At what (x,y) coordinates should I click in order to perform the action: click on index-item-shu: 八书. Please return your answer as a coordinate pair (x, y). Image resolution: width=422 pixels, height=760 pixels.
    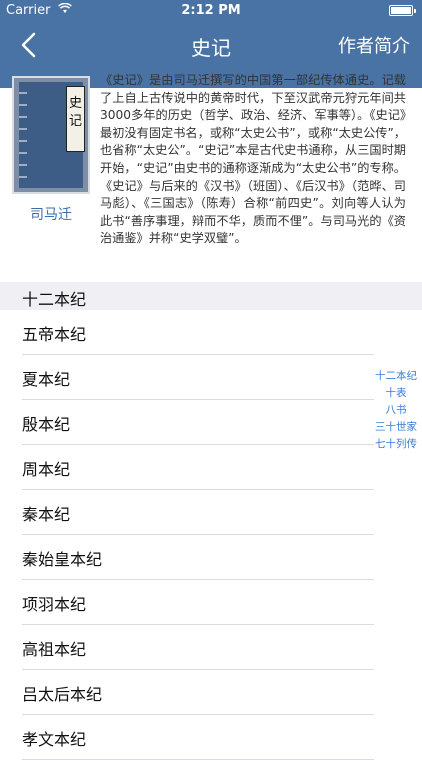
    Looking at the image, I should click on (396, 410).